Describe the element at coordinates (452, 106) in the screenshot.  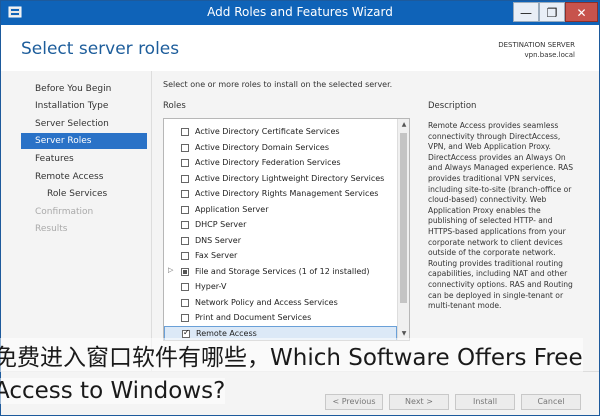
I see `description-heading: Description` at that location.